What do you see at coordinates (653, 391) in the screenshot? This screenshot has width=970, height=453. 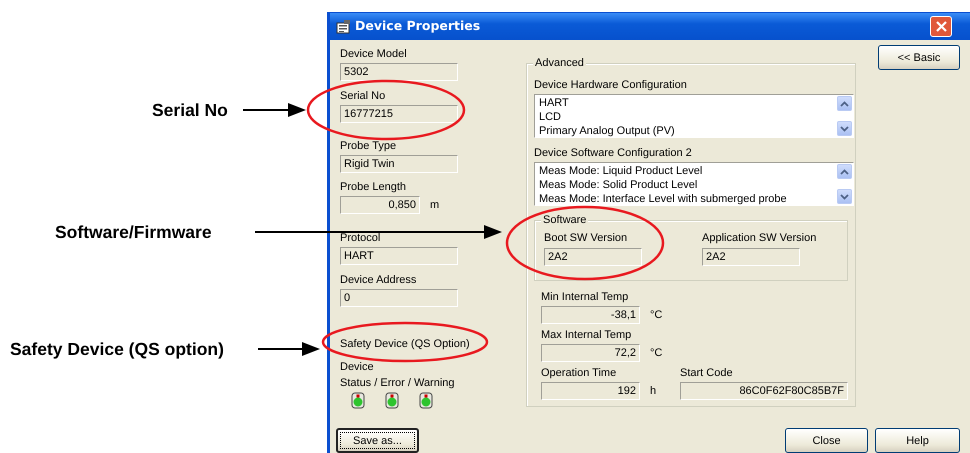 I see `unit-label: h` at bounding box center [653, 391].